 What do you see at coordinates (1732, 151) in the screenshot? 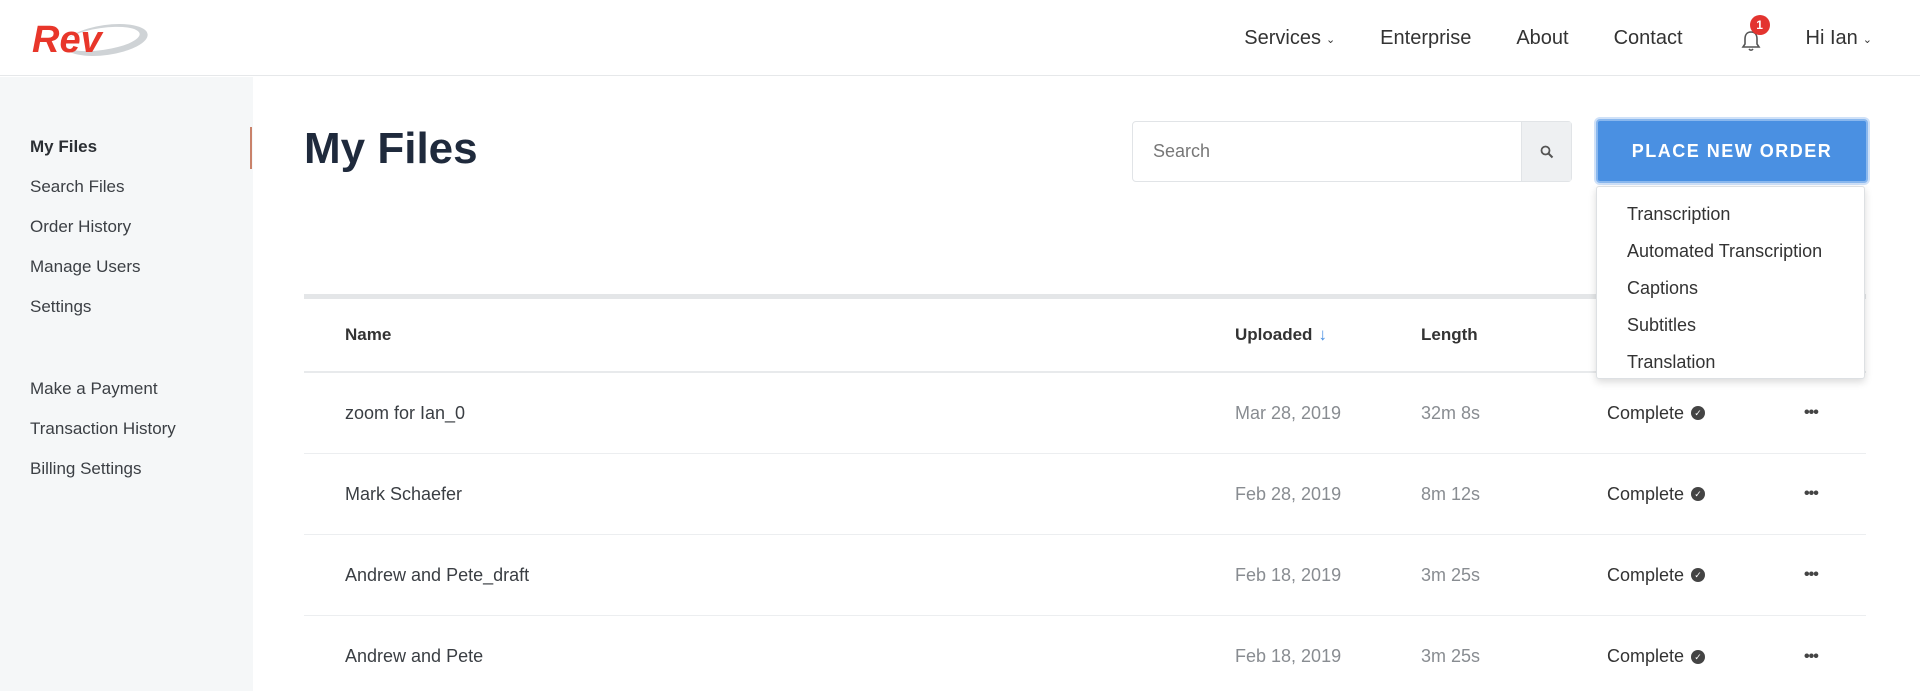
I see `place-new-order-button: PLACE NEW ORDER` at bounding box center [1732, 151].